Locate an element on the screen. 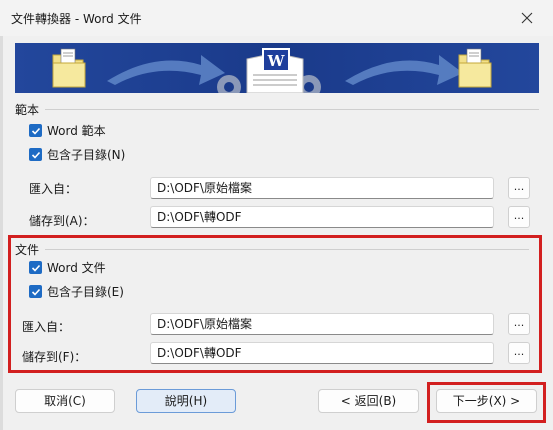  wizard-banner: W is located at coordinates (277, 68).